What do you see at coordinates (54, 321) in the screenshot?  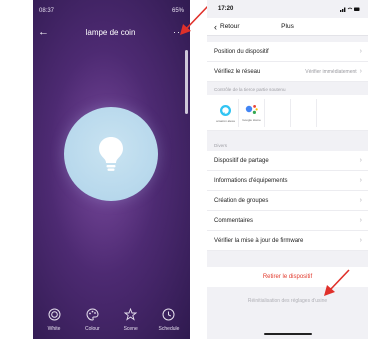 I see `tab-white: White` at bounding box center [54, 321].